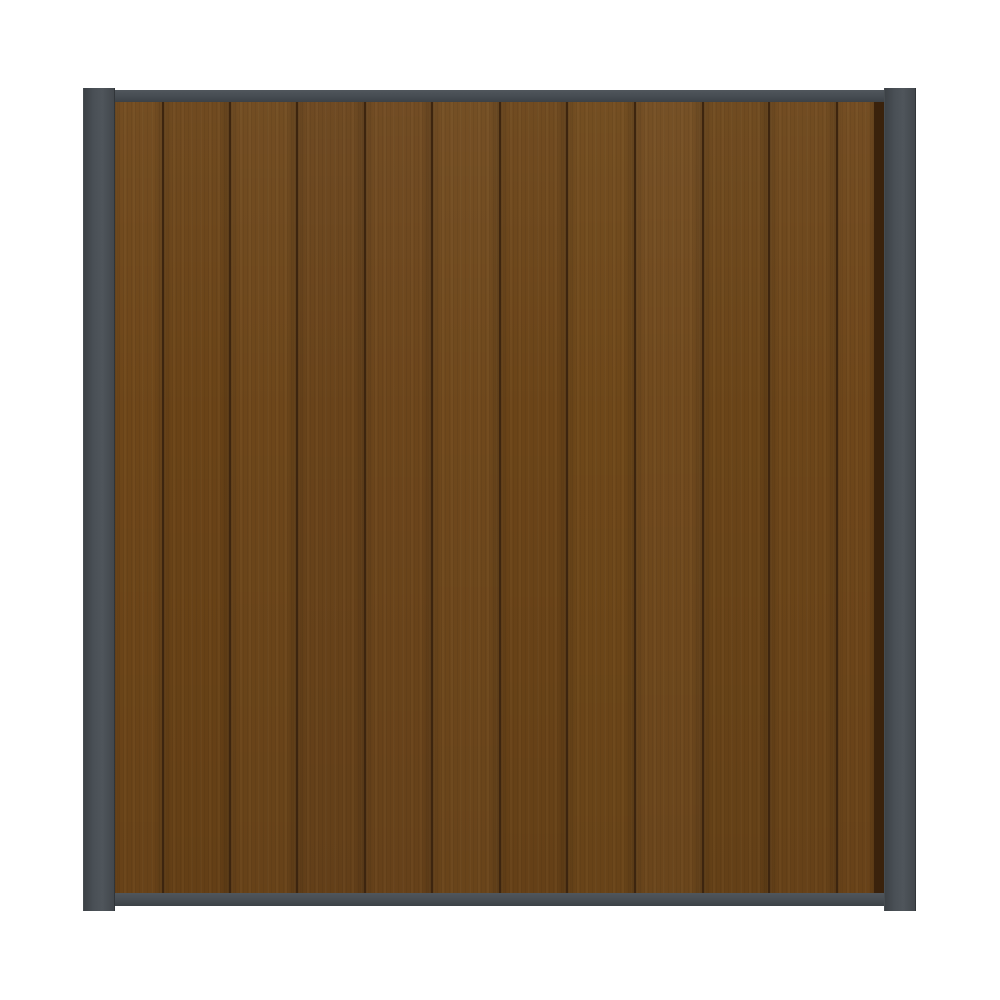 The image size is (1000, 1000). Describe the element at coordinates (900, 499) in the screenshot. I see `right-post` at that location.